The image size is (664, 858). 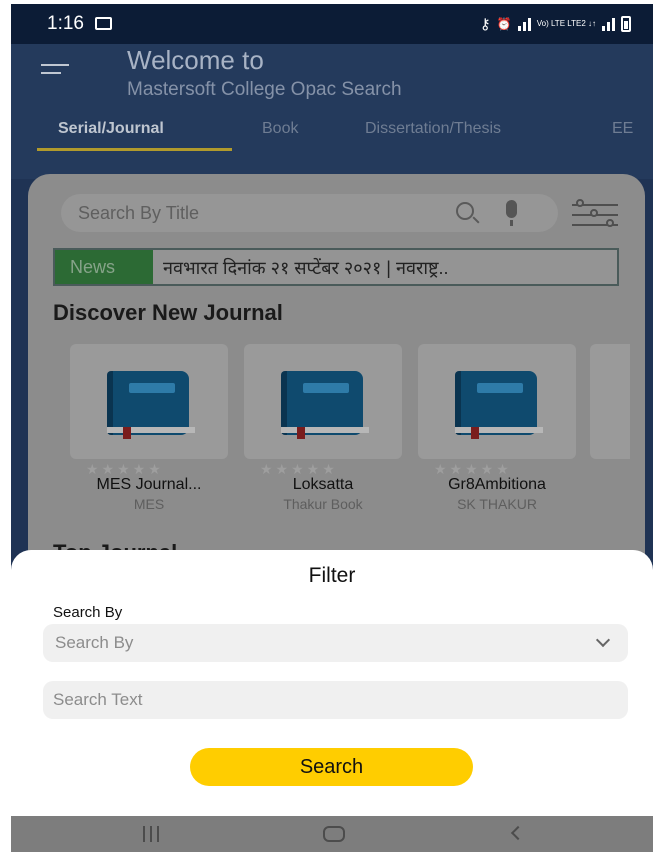 I want to click on journal-publisher: Thakur Book, so click(x=323, y=504).